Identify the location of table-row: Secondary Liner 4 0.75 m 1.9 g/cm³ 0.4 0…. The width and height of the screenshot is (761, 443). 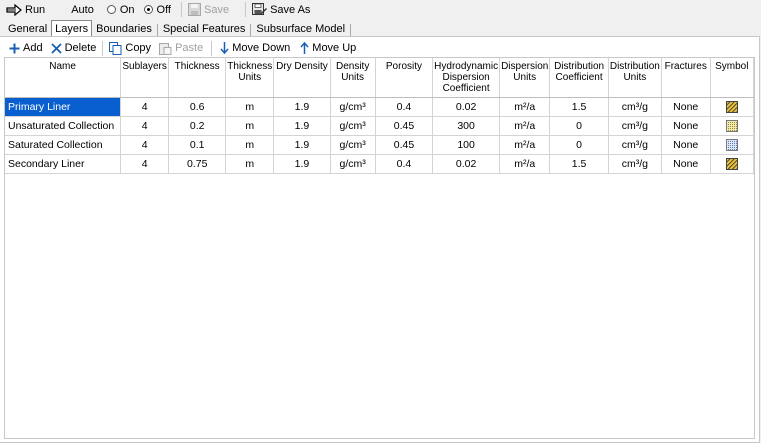
(380, 164).